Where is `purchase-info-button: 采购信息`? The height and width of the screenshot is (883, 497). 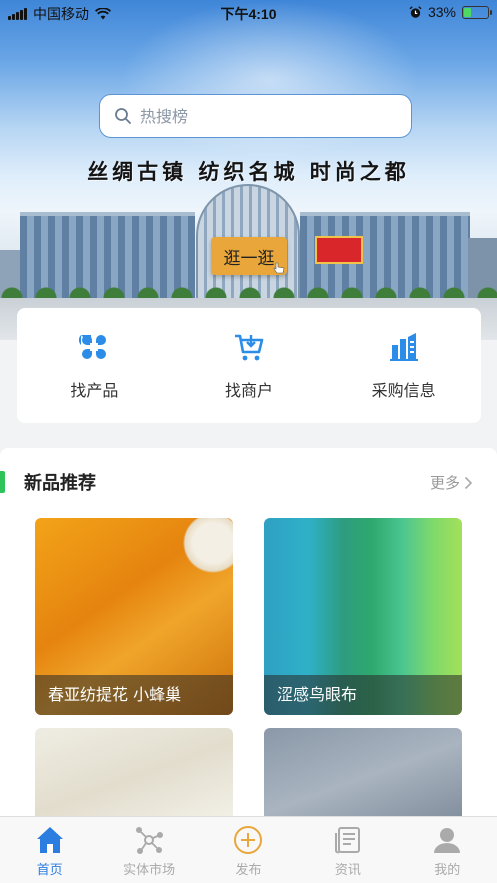
purchase-info-button: 采购信息 is located at coordinates (404, 366).